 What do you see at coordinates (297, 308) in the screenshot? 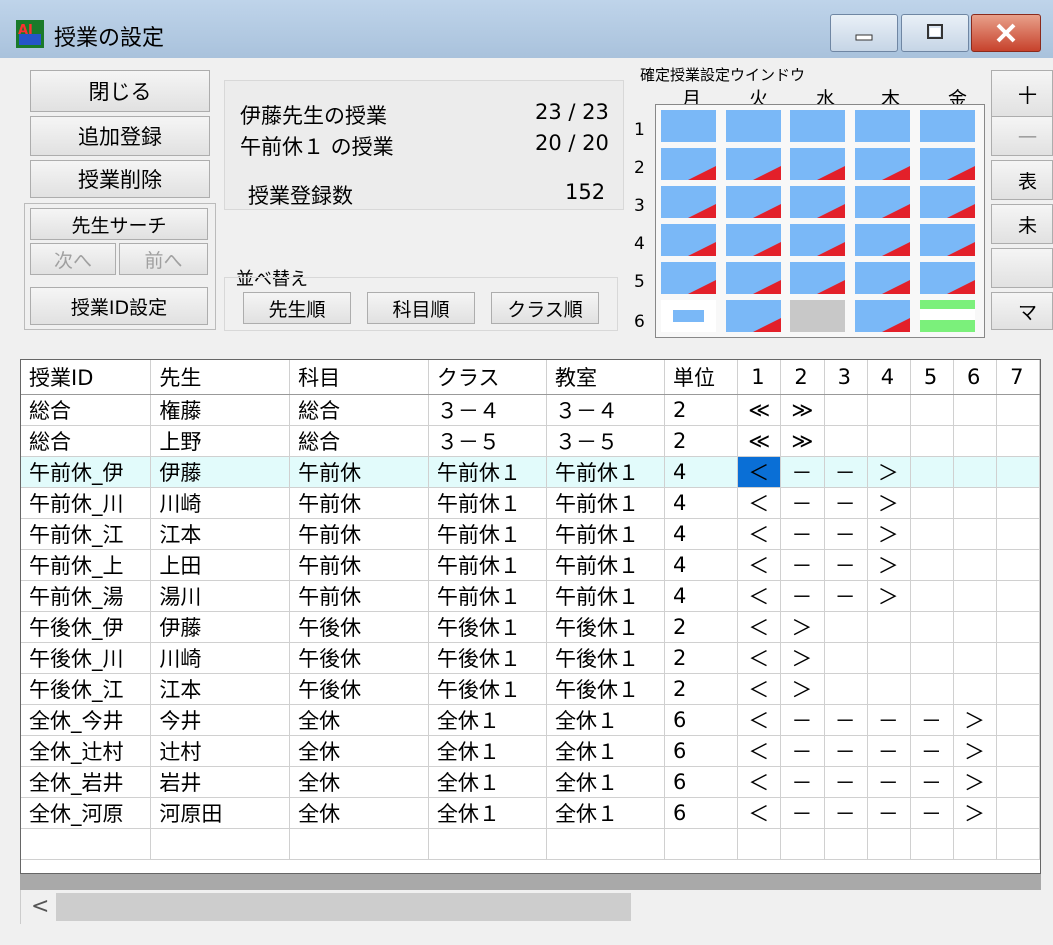
I see `sort-by-teacher-button: 先生順` at bounding box center [297, 308].